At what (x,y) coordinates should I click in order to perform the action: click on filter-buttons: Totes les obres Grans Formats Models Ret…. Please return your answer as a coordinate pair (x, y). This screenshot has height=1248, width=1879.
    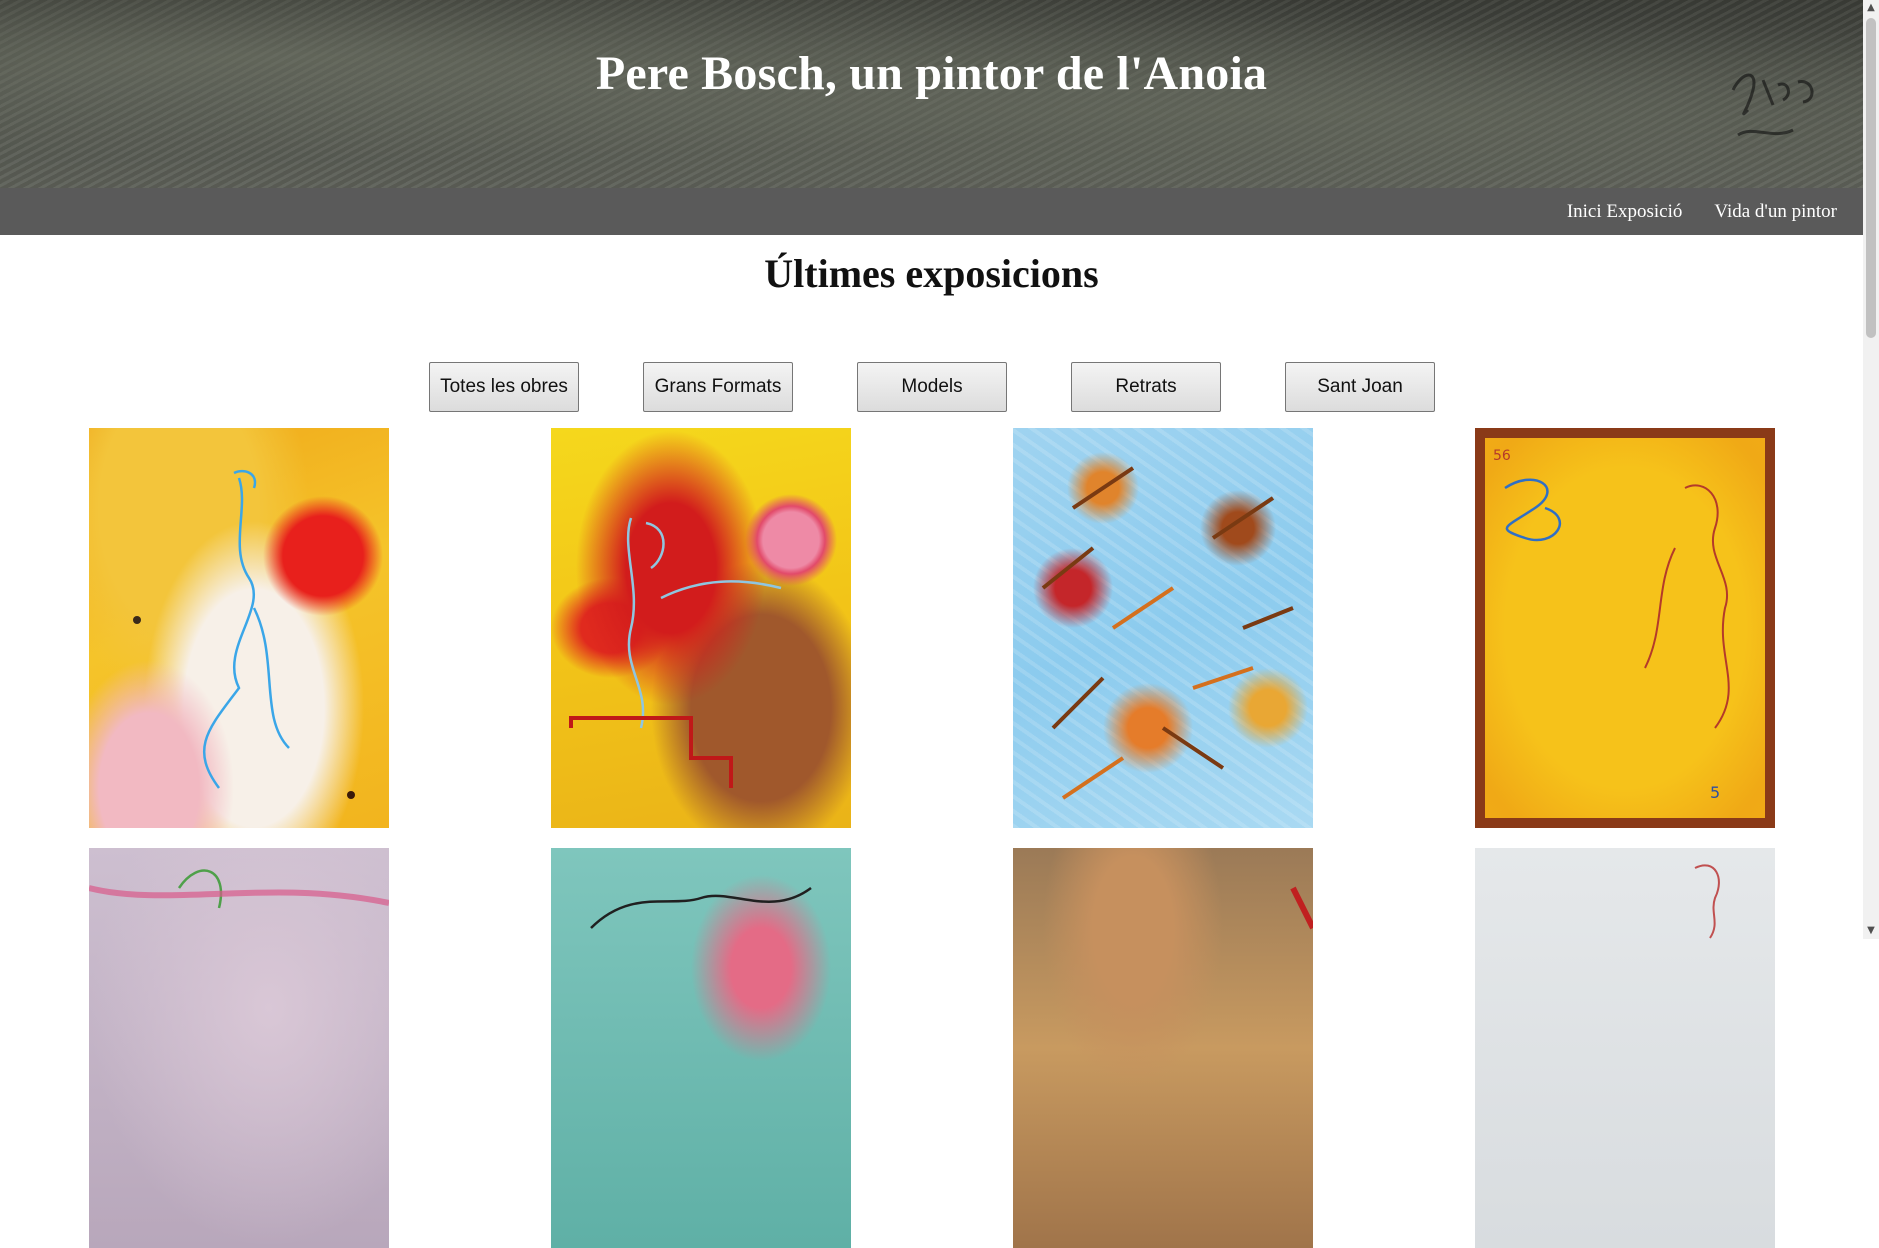
    Looking at the image, I should click on (932, 387).